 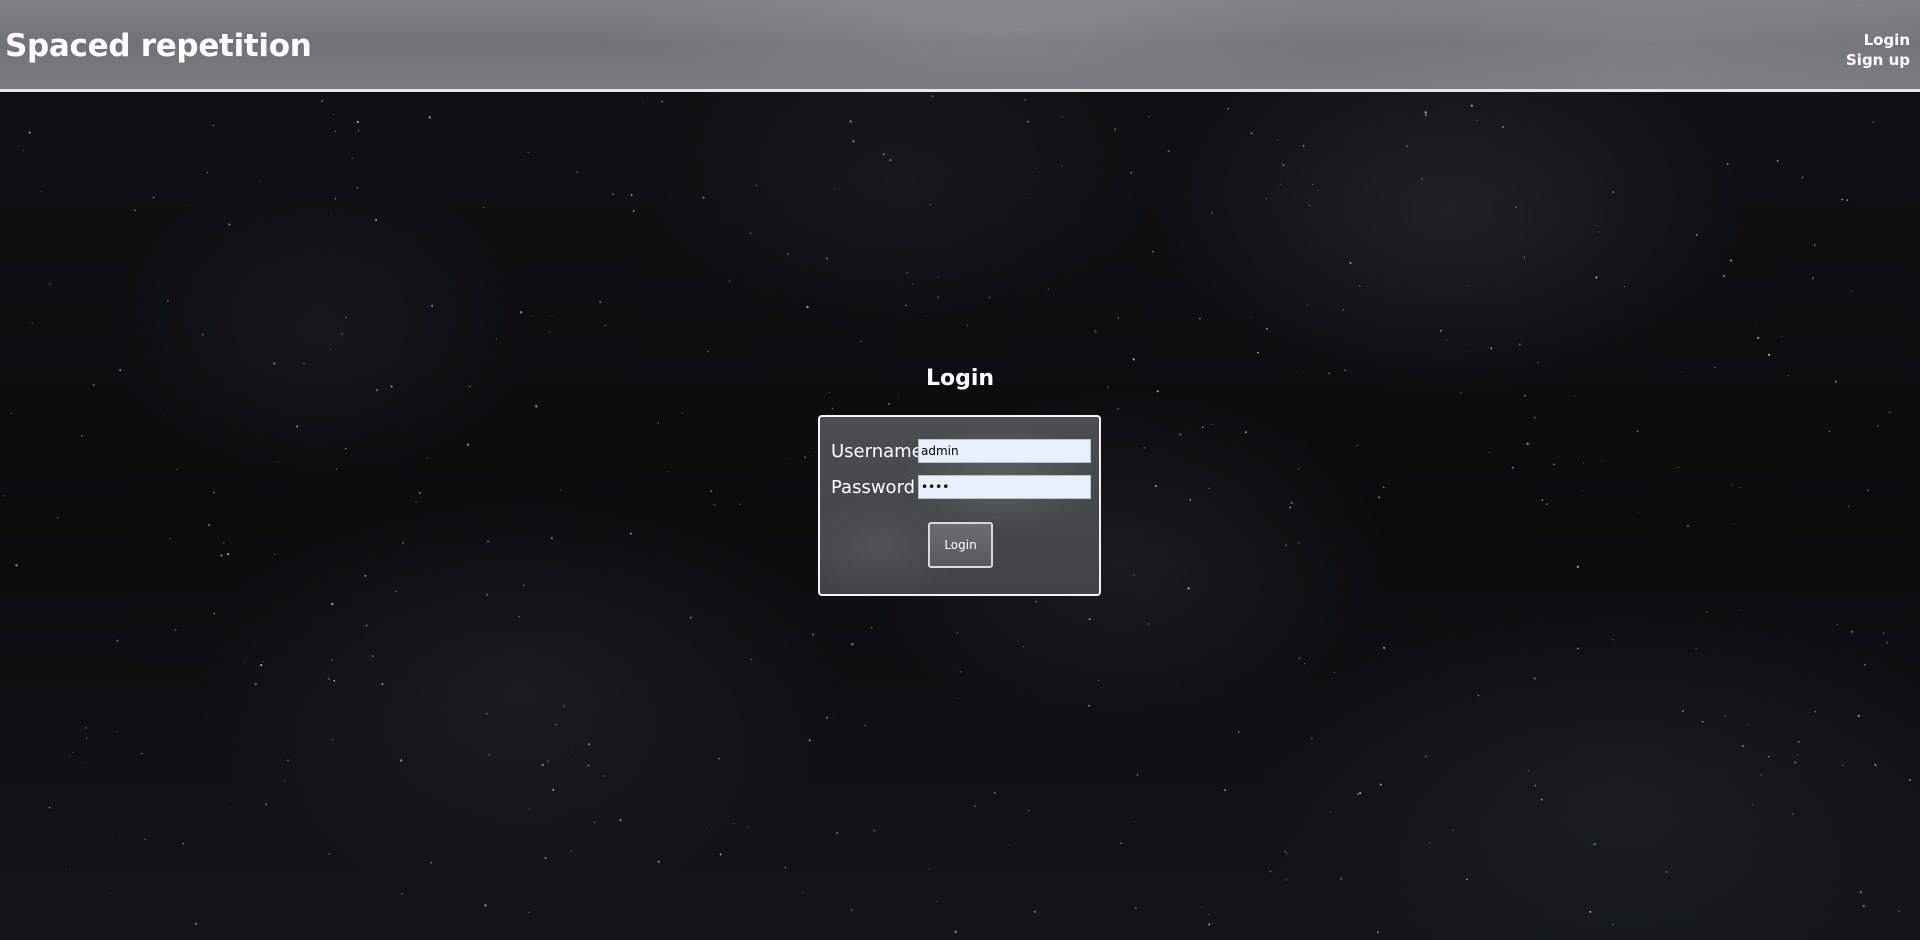 I want to click on login-button: Login, so click(x=960, y=545).